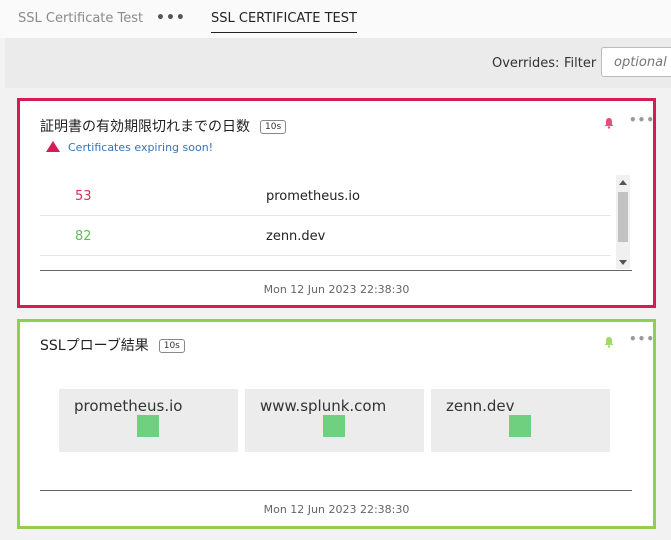  I want to click on probe-tile: zenn.dev, so click(520, 420).